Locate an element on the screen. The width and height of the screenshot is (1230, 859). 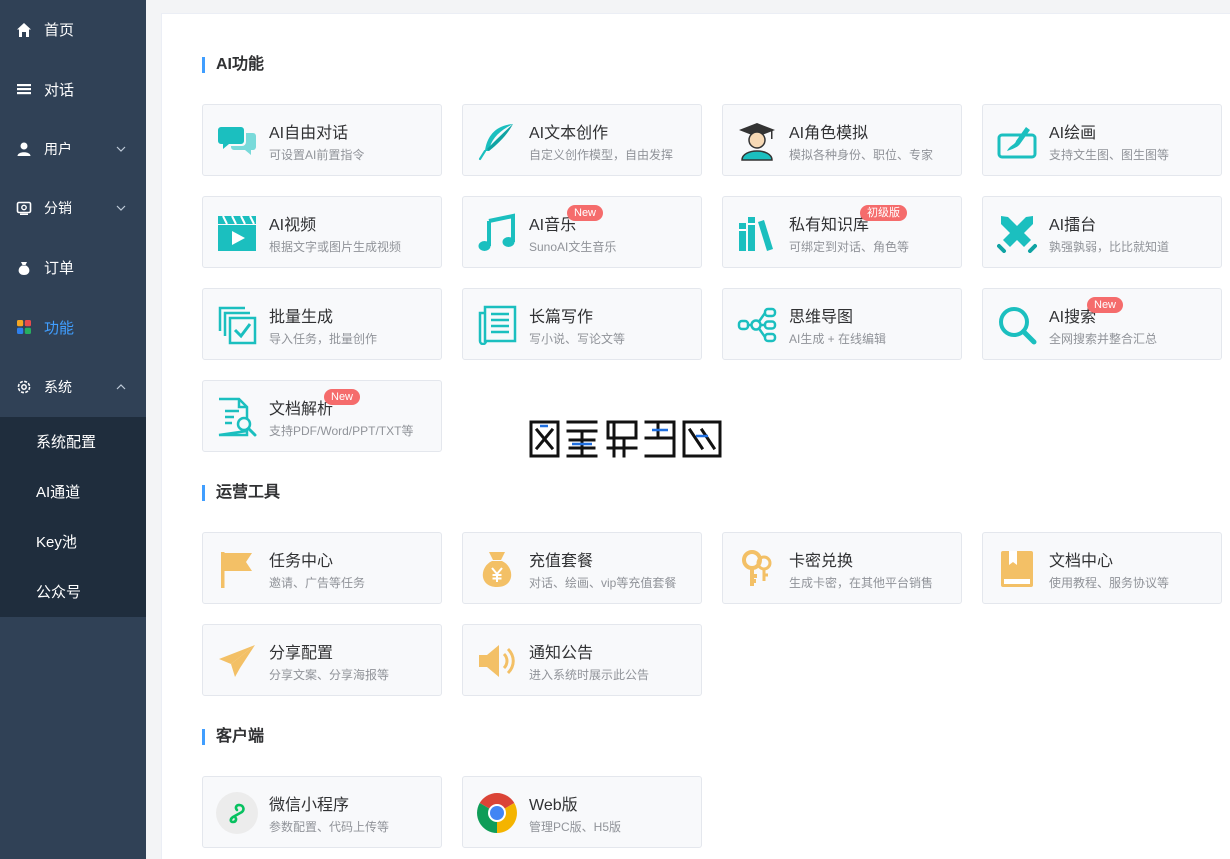
card-desc: 导入任务，批量创作 is located at coordinates (323, 339).